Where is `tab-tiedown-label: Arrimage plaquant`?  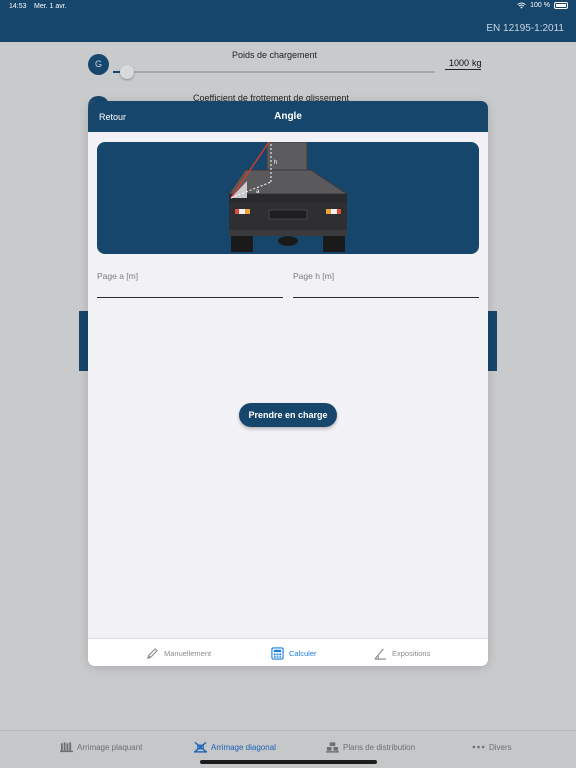 tab-tiedown-label: Arrimage plaquant is located at coordinates (110, 747).